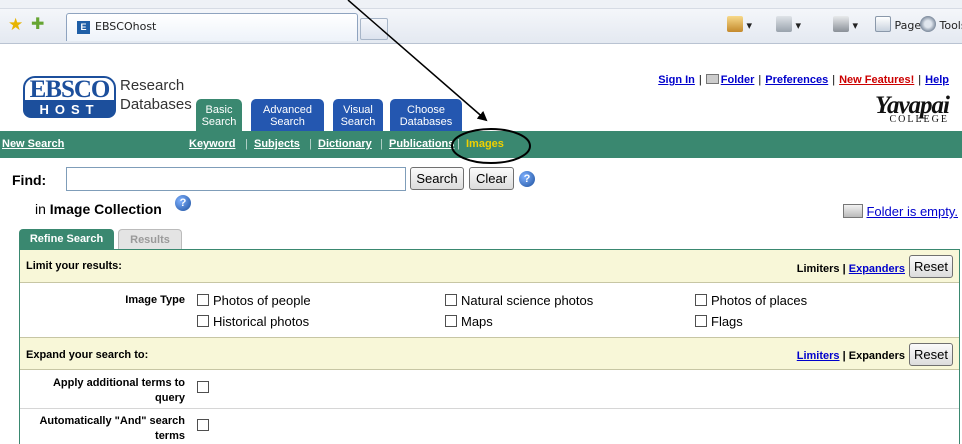 This screenshot has width=962, height=444. I want to click on home-icon, so click(735, 24).